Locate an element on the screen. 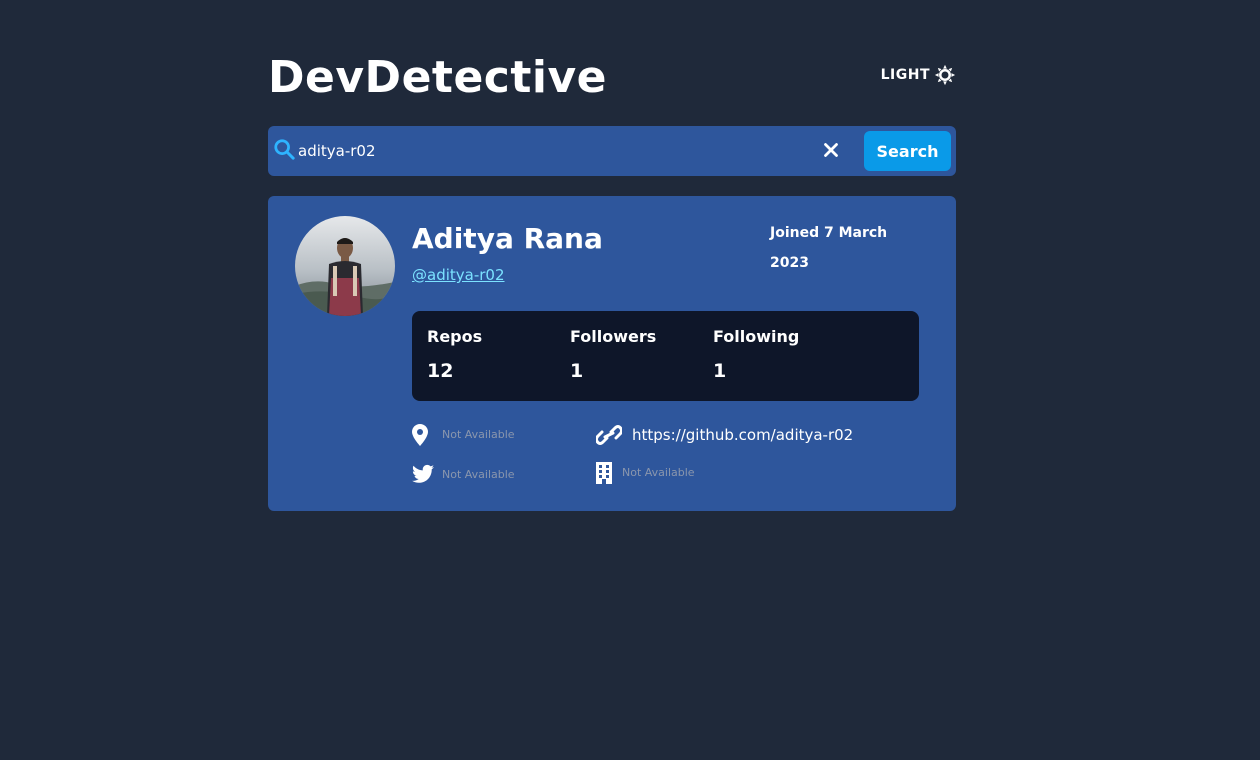  stat-repos: Repos 12 is located at coordinates (497, 354).